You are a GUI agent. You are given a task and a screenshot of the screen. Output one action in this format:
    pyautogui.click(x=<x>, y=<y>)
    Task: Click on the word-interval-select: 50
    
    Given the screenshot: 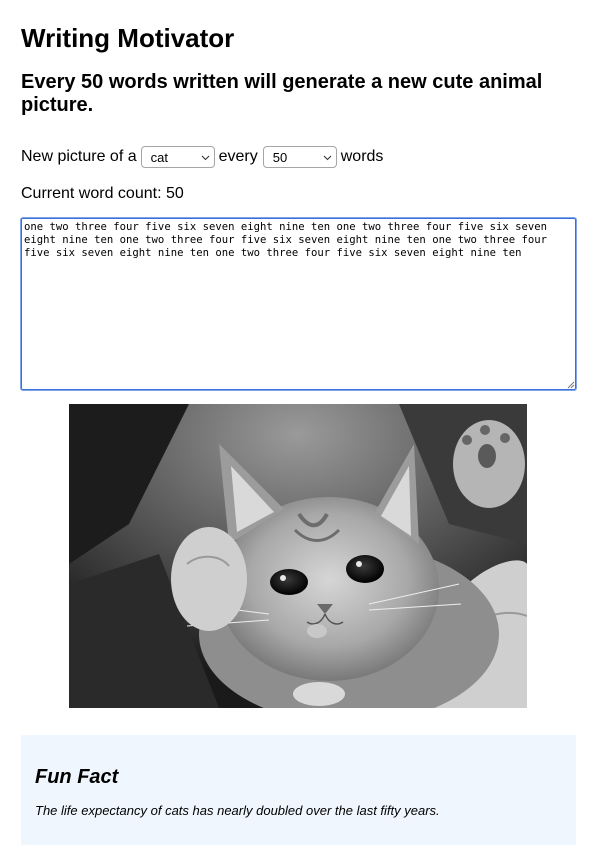 What is the action you would take?
    pyautogui.click(x=299, y=157)
    